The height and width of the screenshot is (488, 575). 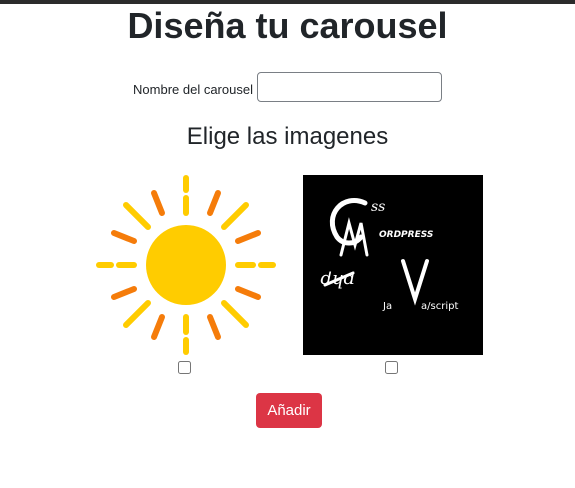 I want to click on logo-text-ascript: a/script, so click(x=439, y=306).